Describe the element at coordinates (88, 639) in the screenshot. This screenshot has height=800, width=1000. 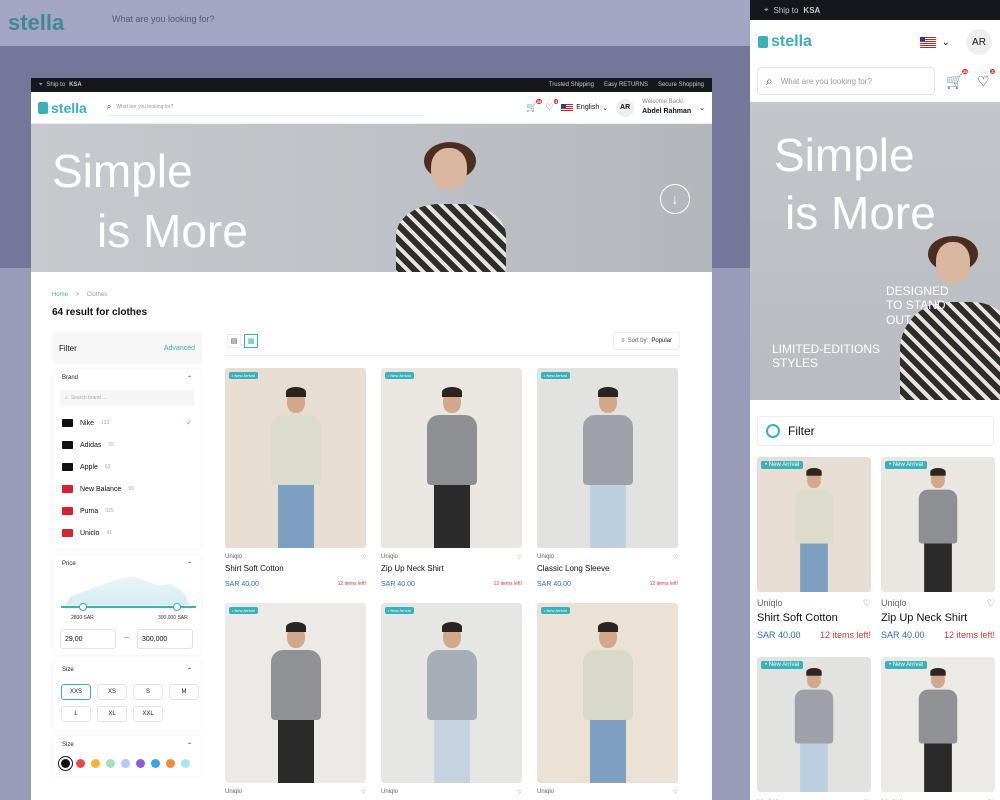
I see `min-price-input: 29,00` at that location.